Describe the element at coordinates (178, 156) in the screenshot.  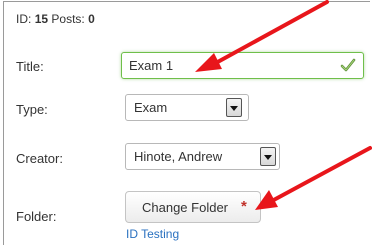
I see `creator-select-value: Hinote, Andrew` at that location.